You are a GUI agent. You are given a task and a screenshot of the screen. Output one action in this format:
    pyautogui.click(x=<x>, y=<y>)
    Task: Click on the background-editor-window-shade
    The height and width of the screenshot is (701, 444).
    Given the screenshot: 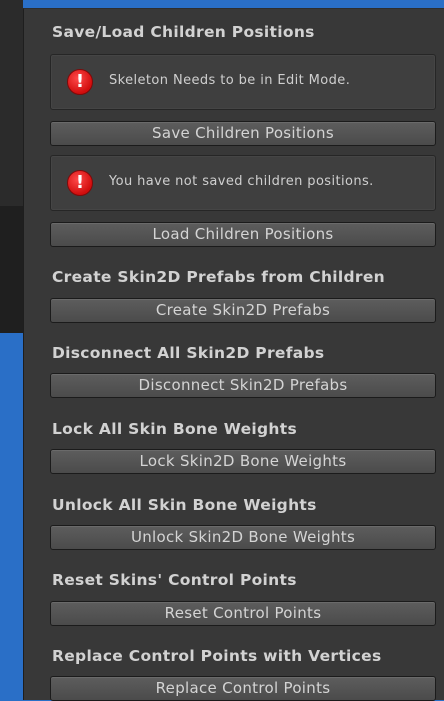 What is the action you would take?
    pyautogui.click(x=11, y=269)
    